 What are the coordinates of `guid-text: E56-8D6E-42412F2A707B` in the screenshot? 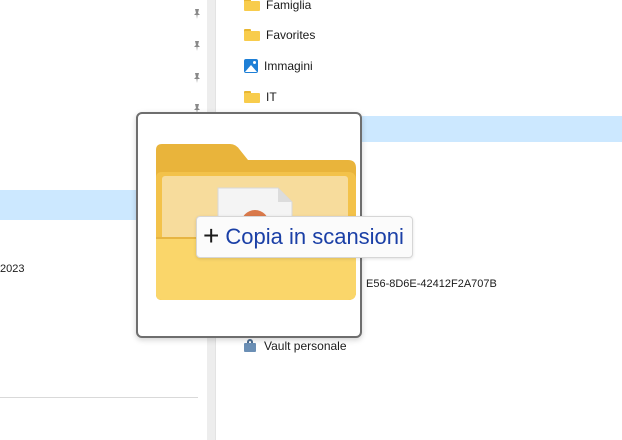 It's located at (431, 284).